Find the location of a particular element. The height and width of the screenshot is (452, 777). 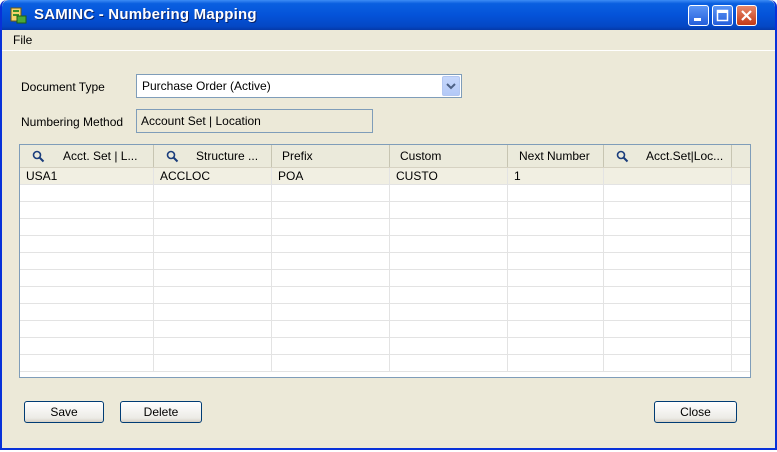

column-header-next-number: Next Number is located at coordinates (556, 156).